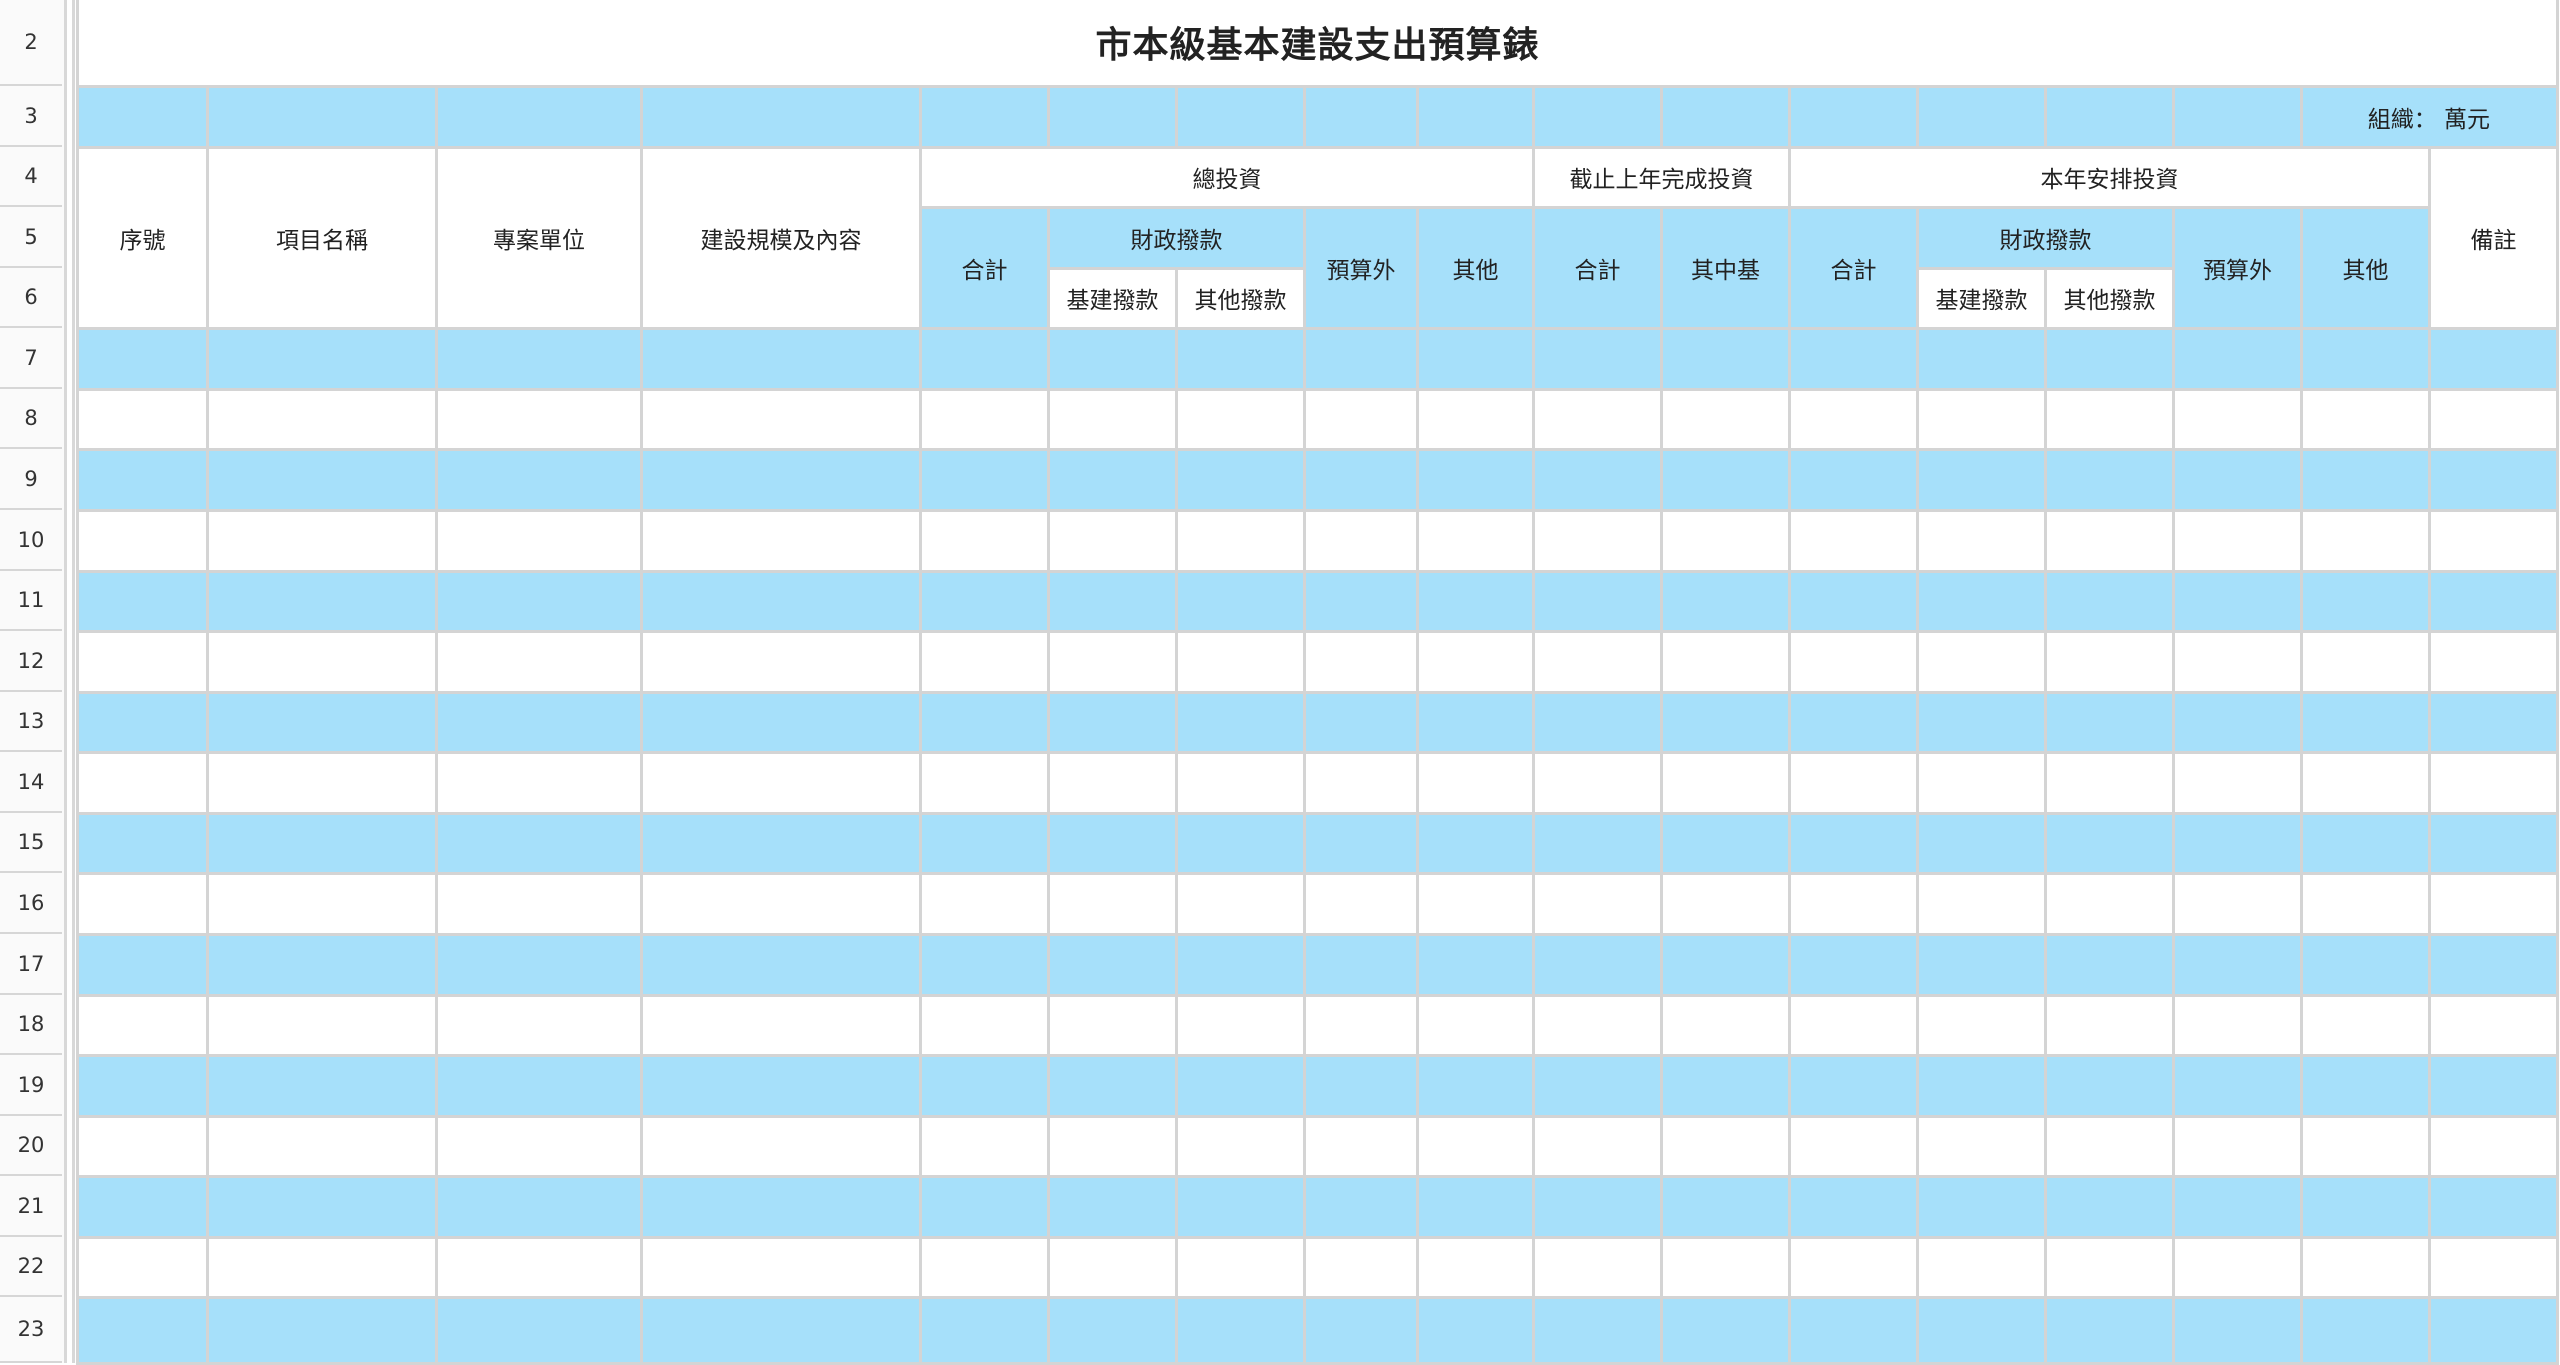 This screenshot has height=1365, width=2560. What do you see at coordinates (31, 1330) in the screenshot?
I see `row-number: 23` at bounding box center [31, 1330].